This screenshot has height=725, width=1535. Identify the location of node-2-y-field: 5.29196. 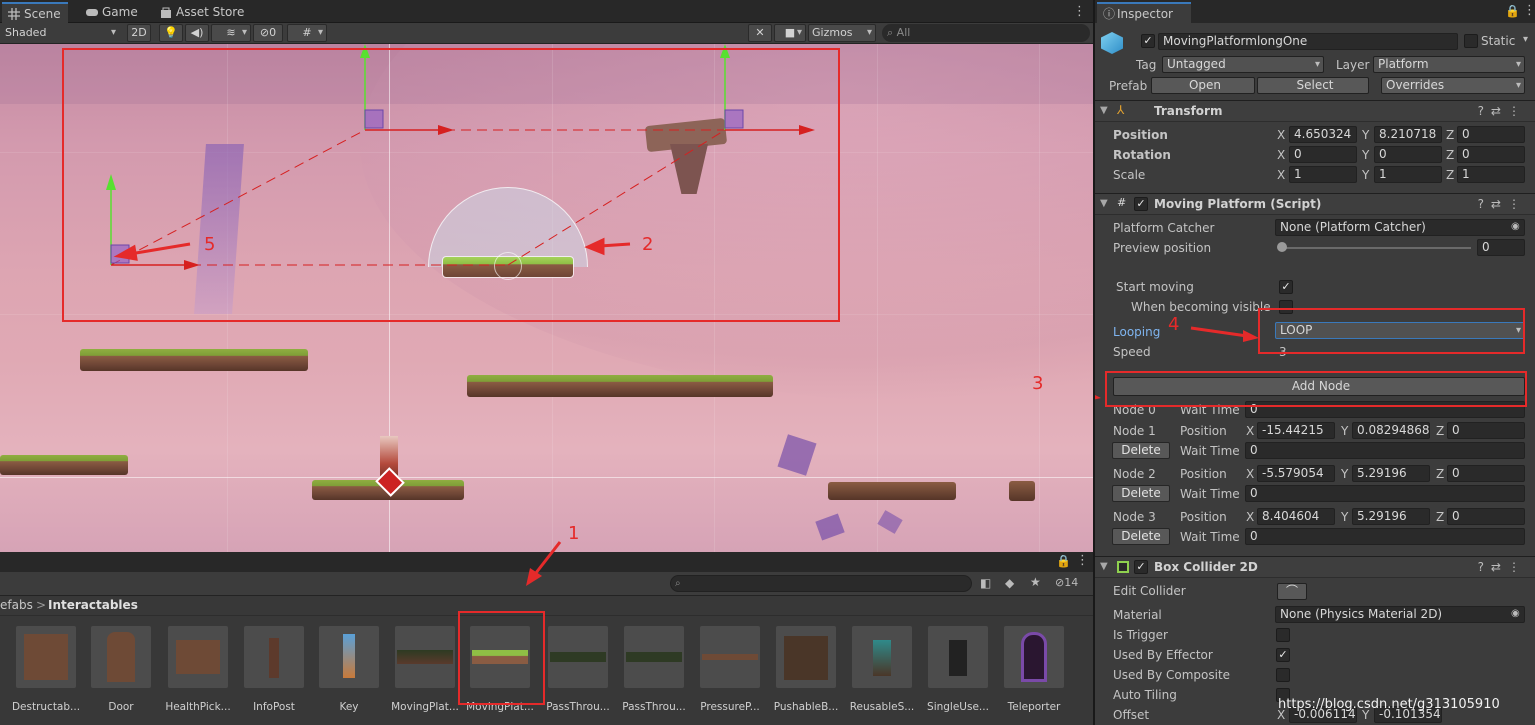
(1391, 473).